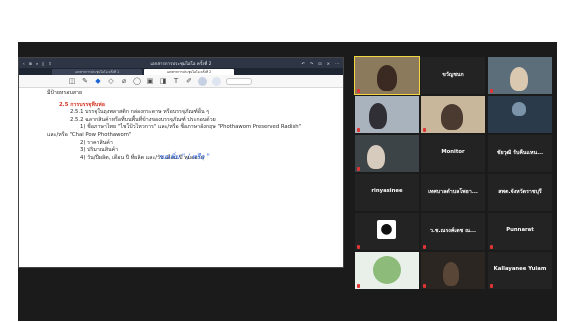  What do you see at coordinates (137, 81) in the screenshot?
I see `shape-icon: ◯` at bounding box center [137, 81].